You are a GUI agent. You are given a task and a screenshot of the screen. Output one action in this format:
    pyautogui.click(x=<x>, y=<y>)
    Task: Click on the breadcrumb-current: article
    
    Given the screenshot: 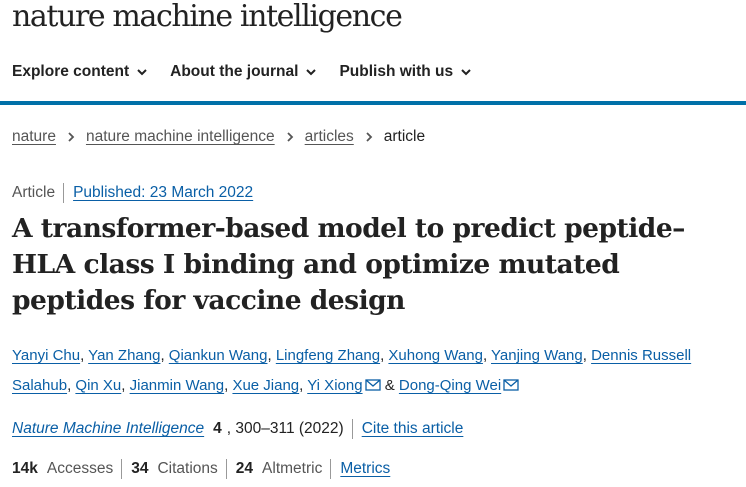 What is the action you would take?
    pyautogui.click(x=404, y=136)
    